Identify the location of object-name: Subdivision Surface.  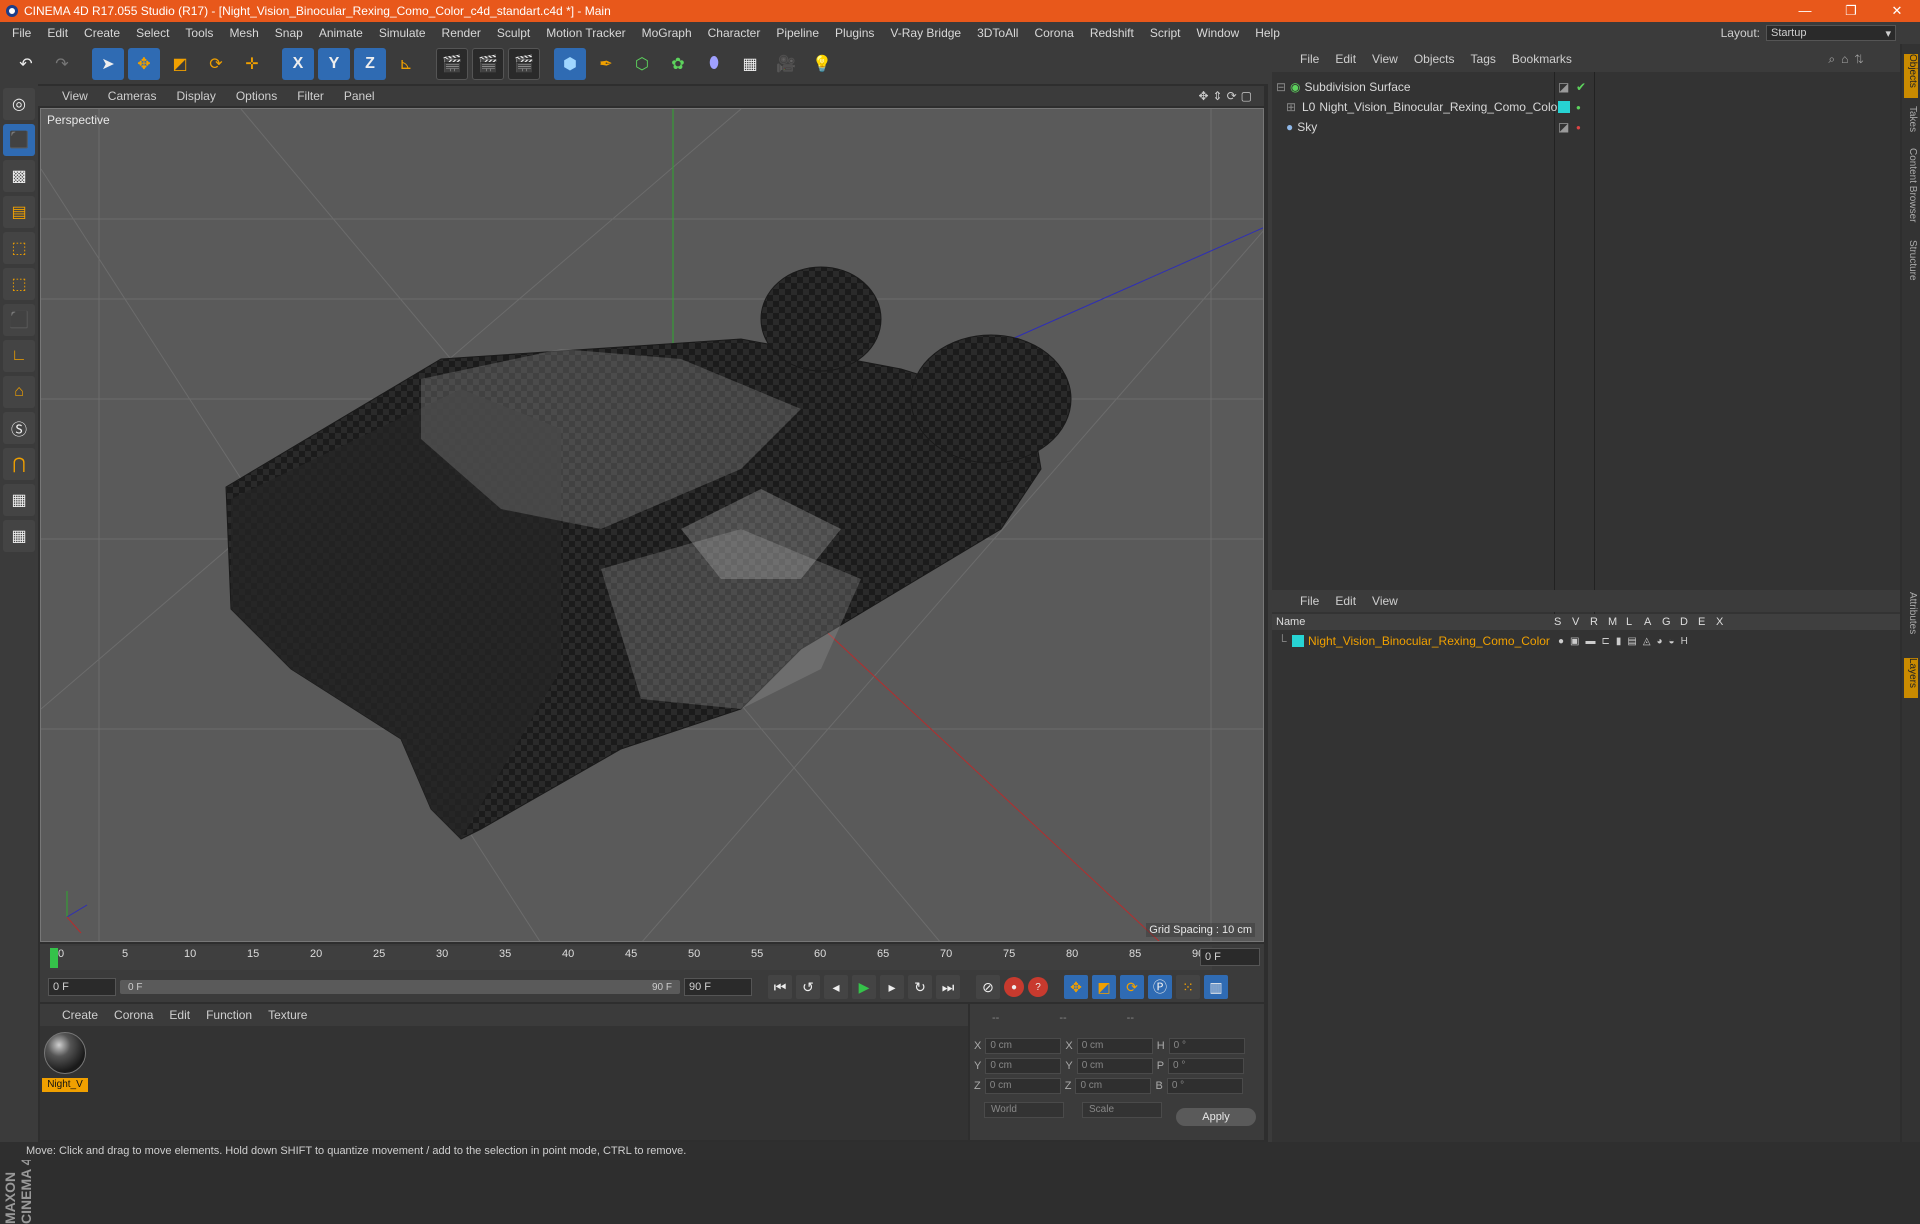
(1355, 87).